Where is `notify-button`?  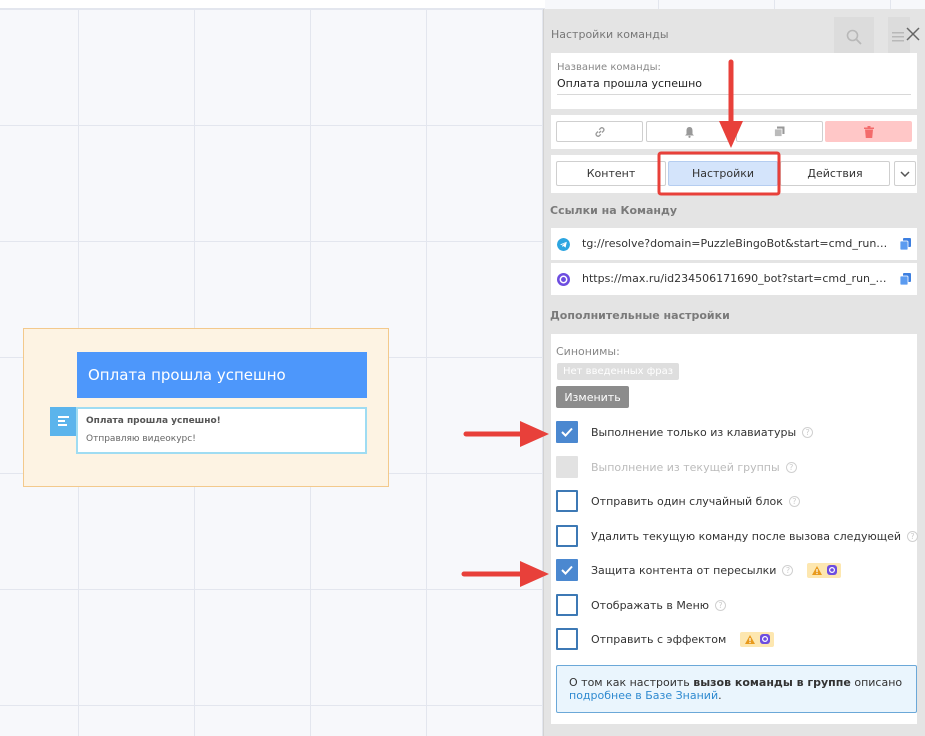
notify-button is located at coordinates (689, 131).